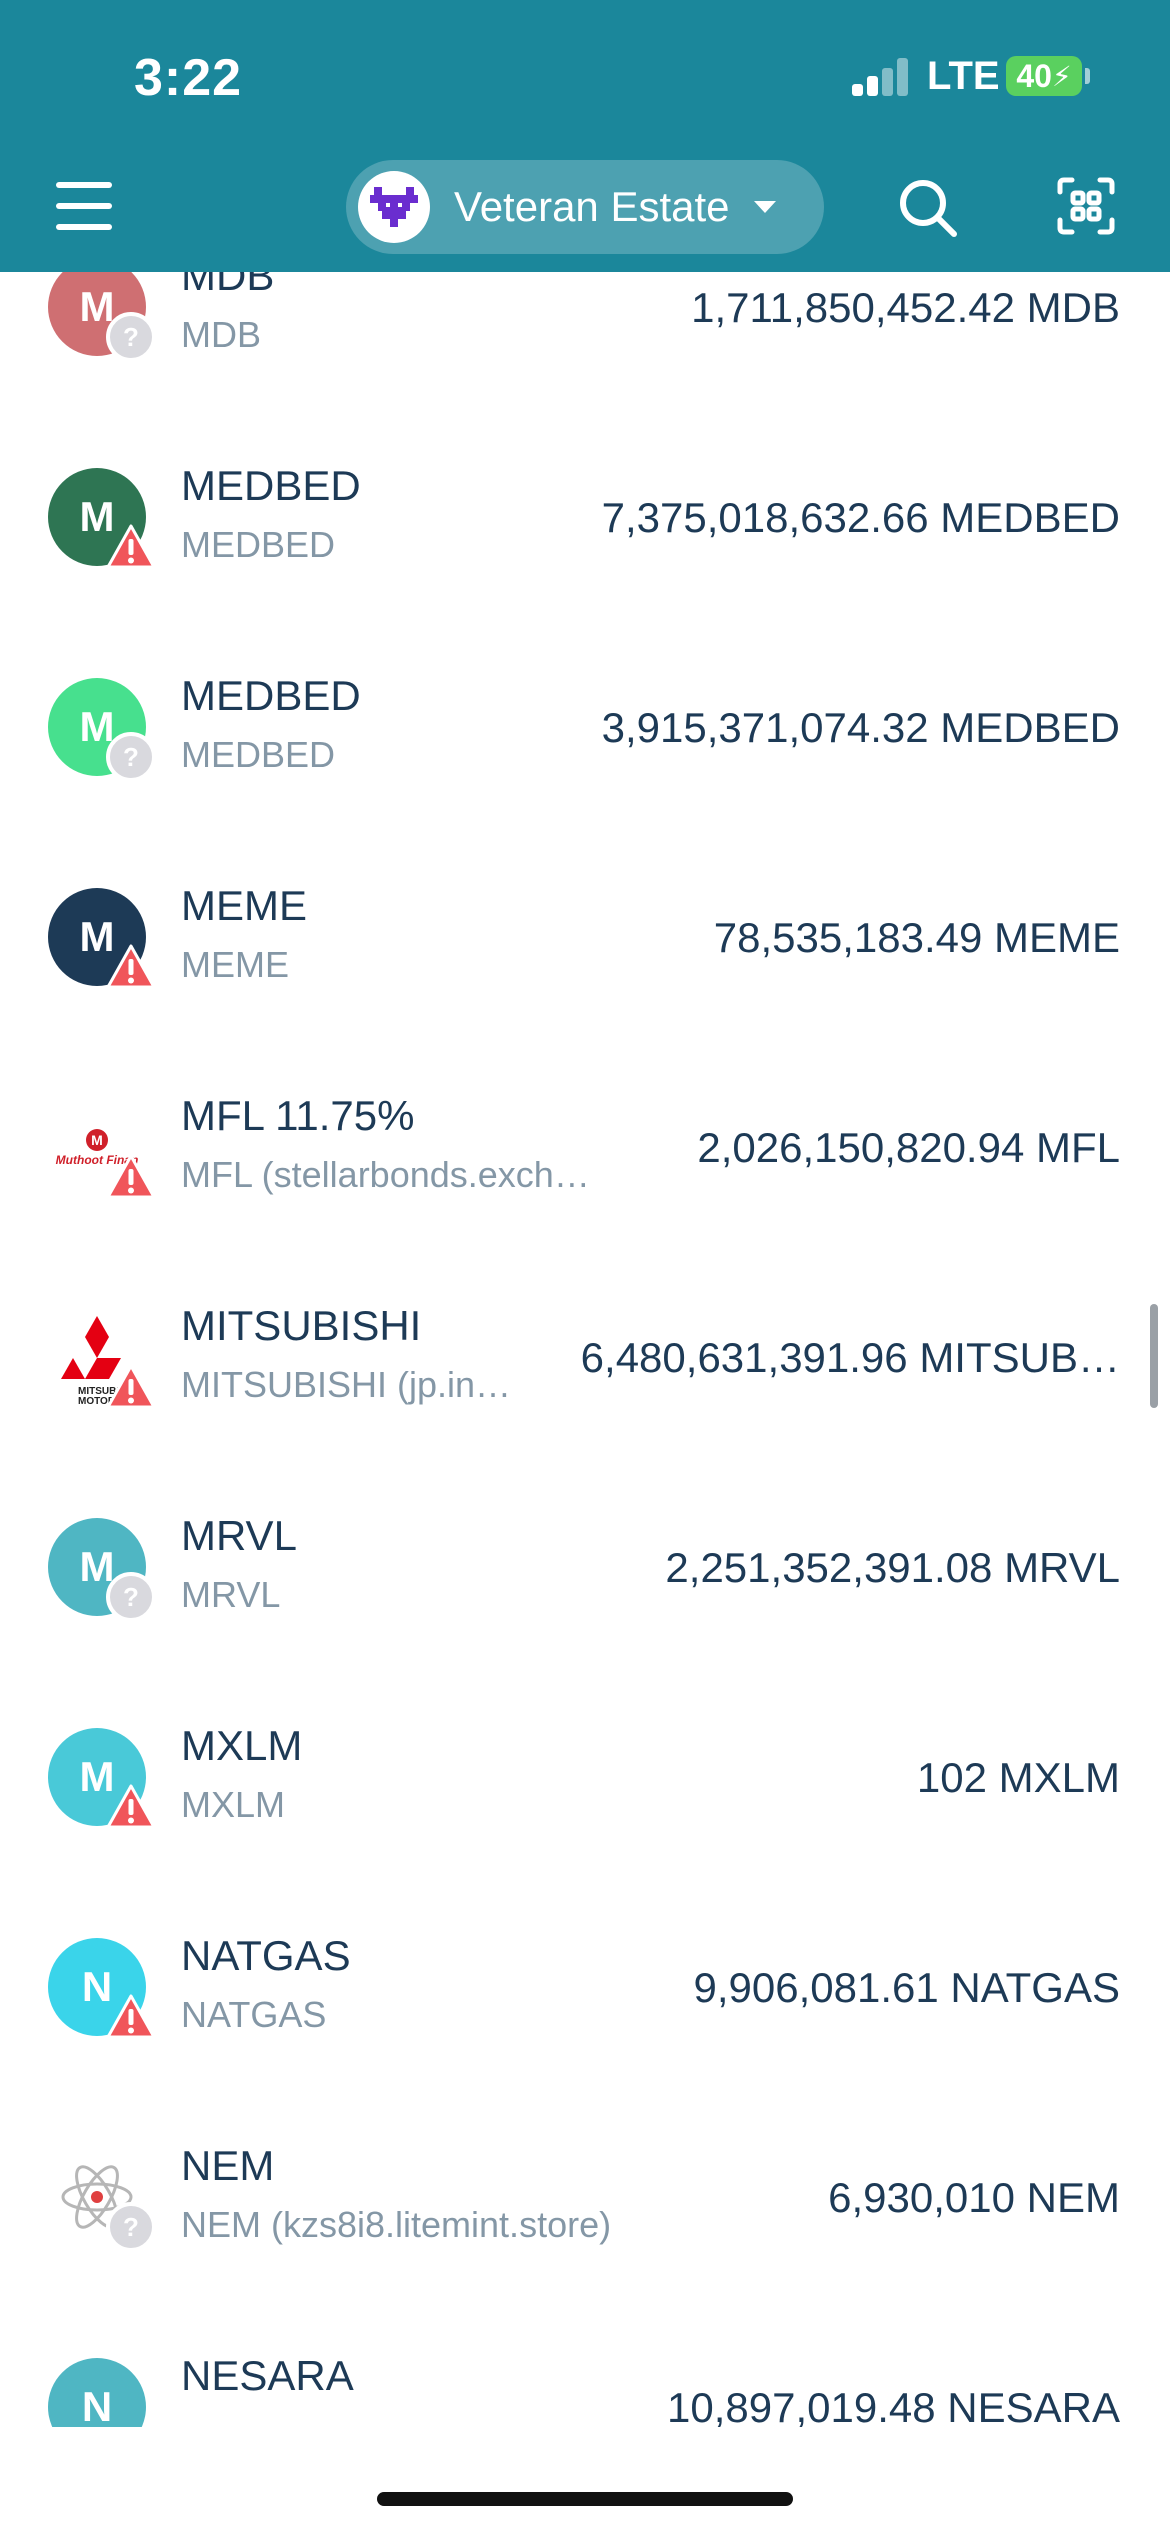  I want to click on asset-issuer: MRVL, so click(231, 1594).